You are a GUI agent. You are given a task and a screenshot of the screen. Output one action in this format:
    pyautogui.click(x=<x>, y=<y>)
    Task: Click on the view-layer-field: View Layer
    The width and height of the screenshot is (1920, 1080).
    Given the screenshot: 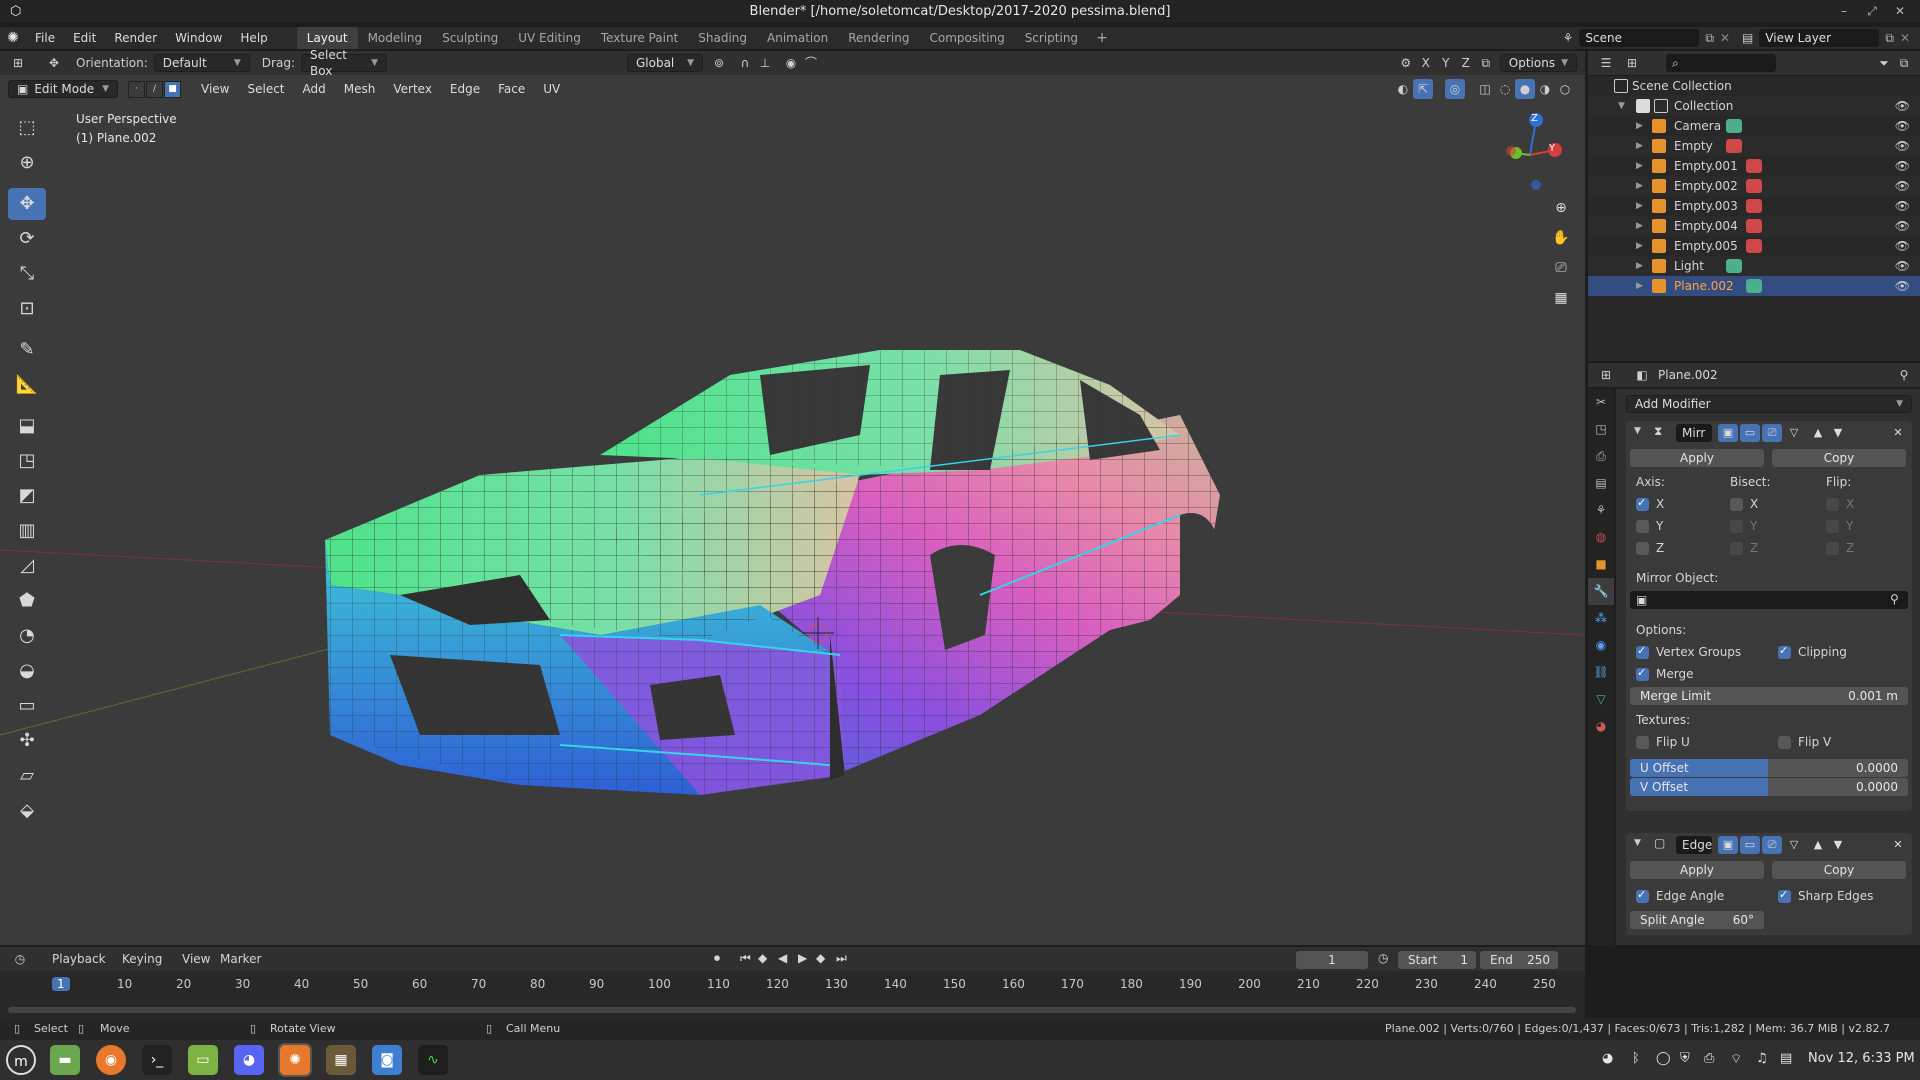 What is the action you would take?
    pyautogui.click(x=1819, y=38)
    